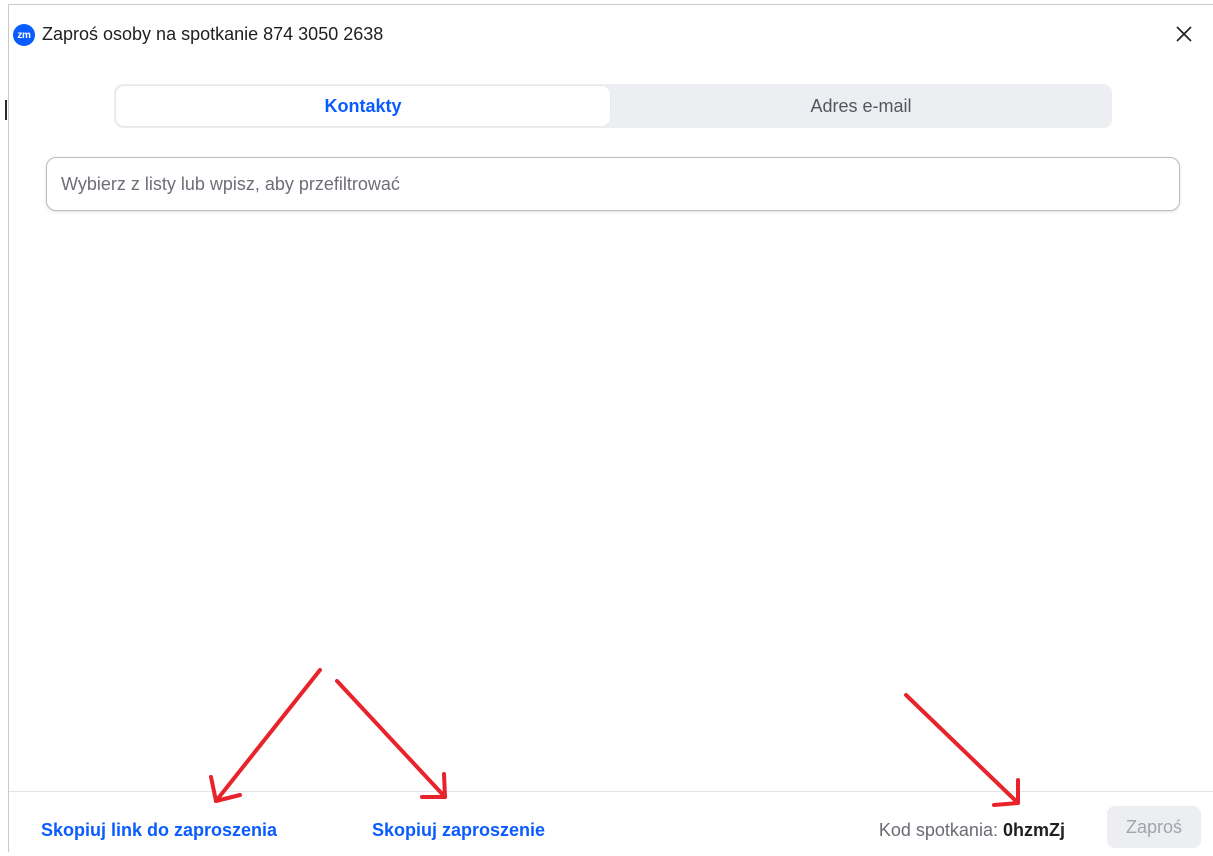 This screenshot has height=856, width=1213. I want to click on meeting-code-label: Kod spotkania:, so click(938, 830).